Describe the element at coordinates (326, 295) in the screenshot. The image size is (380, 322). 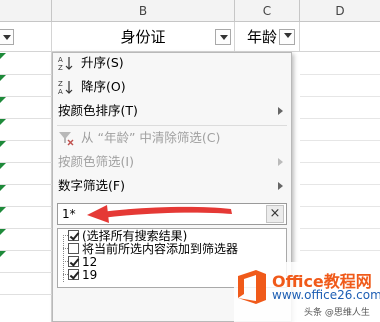
I see `watermark-url: www.office26.com` at that location.